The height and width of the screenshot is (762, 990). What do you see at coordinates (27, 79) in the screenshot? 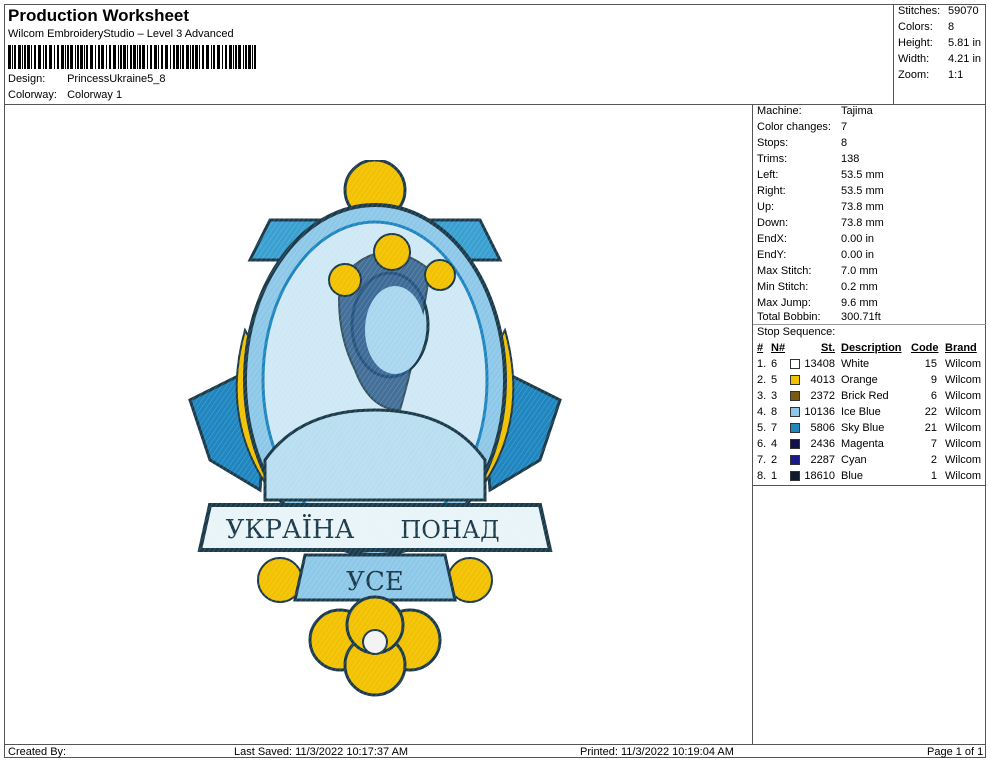
I see `design-label: Design:` at bounding box center [27, 79].